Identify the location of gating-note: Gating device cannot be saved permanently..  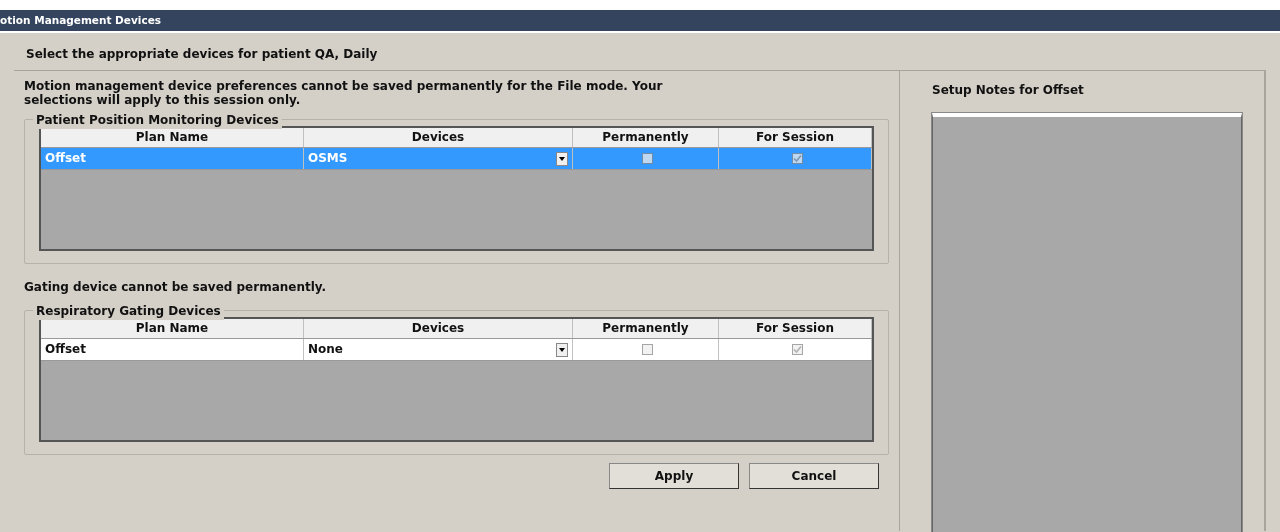
(176, 287).